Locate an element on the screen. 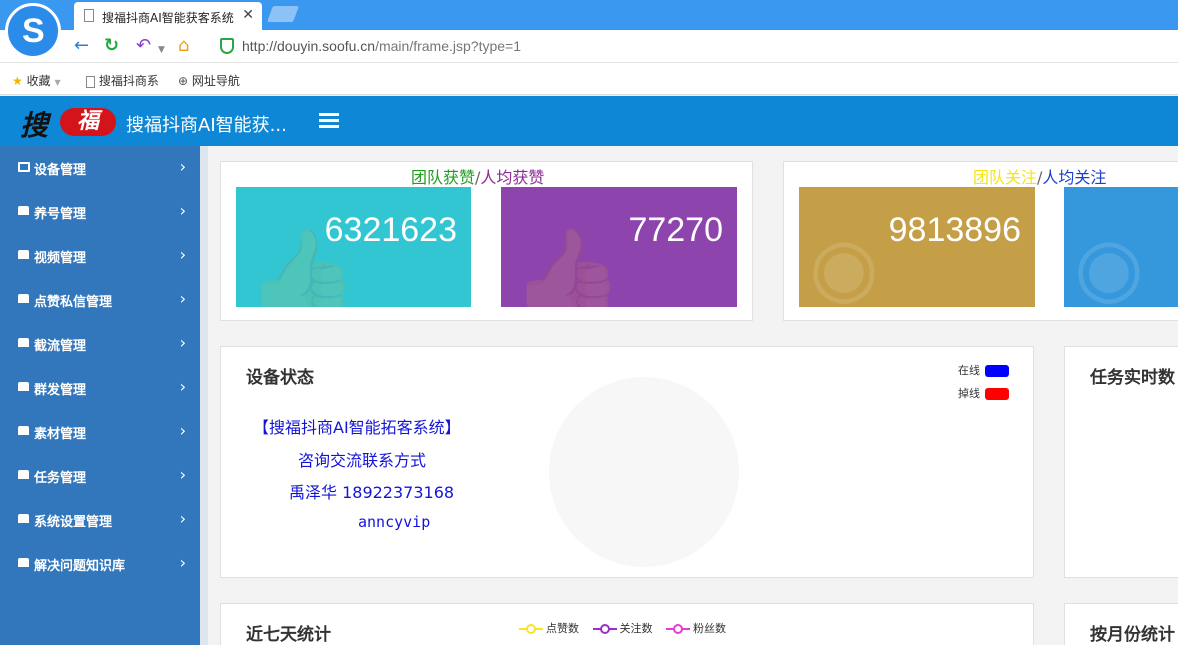 Image resolution: width=1178 pixels, height=645 pixels. sidebar-item-intercept: 截流管理 › is located at coordinates (100, 344).